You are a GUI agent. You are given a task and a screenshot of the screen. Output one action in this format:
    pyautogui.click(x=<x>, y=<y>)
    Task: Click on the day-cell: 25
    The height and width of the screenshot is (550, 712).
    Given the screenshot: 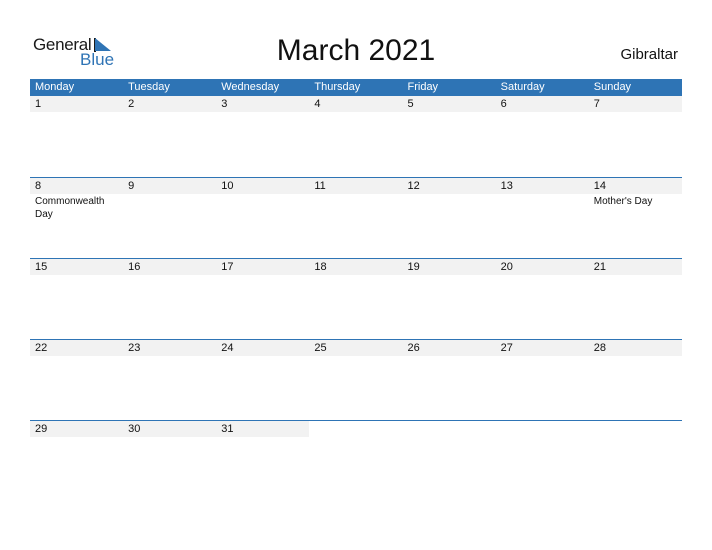 What is the action you would take?
    pyautogui.click(x=356, y=380)
    